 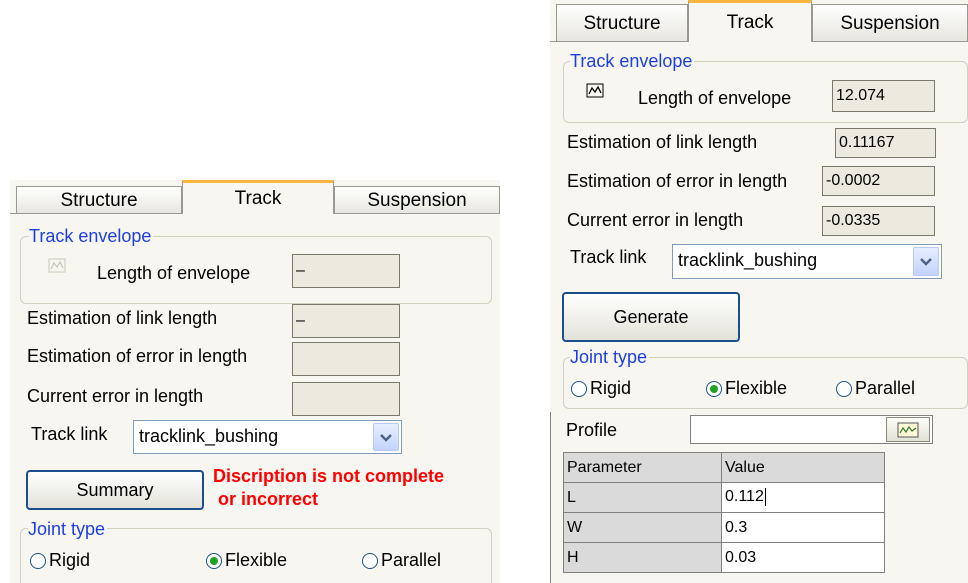 What do you see at coordinates (885, 143) in the screenshot?
I see `link-length-field: 0.11167` at bounding box center [885, 143].